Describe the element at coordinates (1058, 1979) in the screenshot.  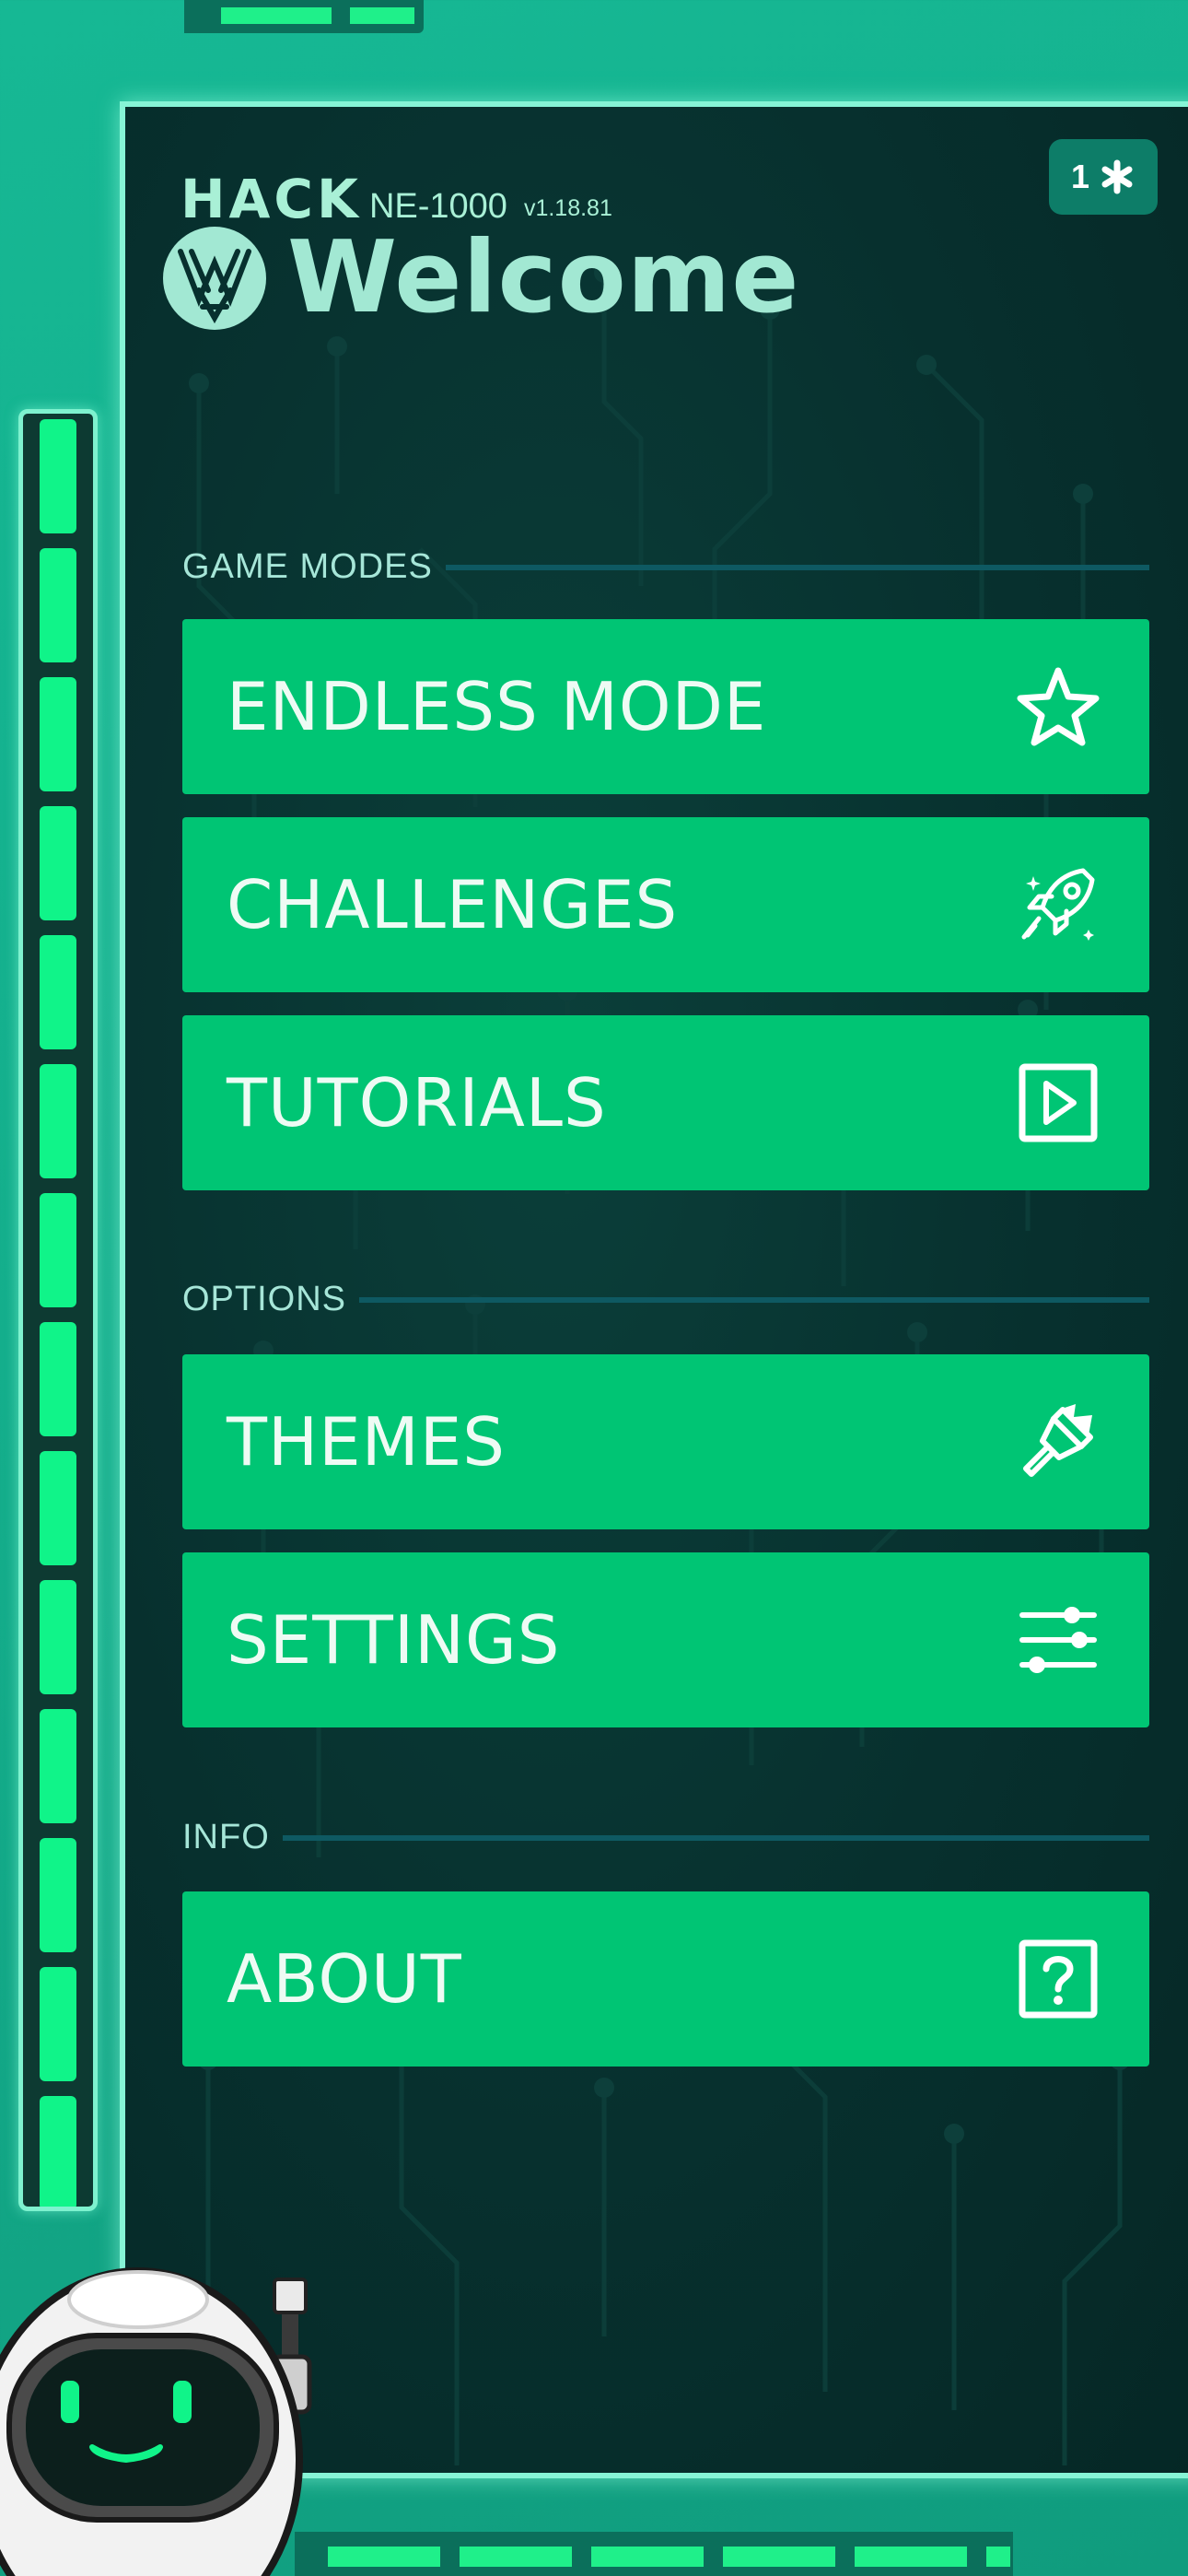
I see `question-icon` at that location.